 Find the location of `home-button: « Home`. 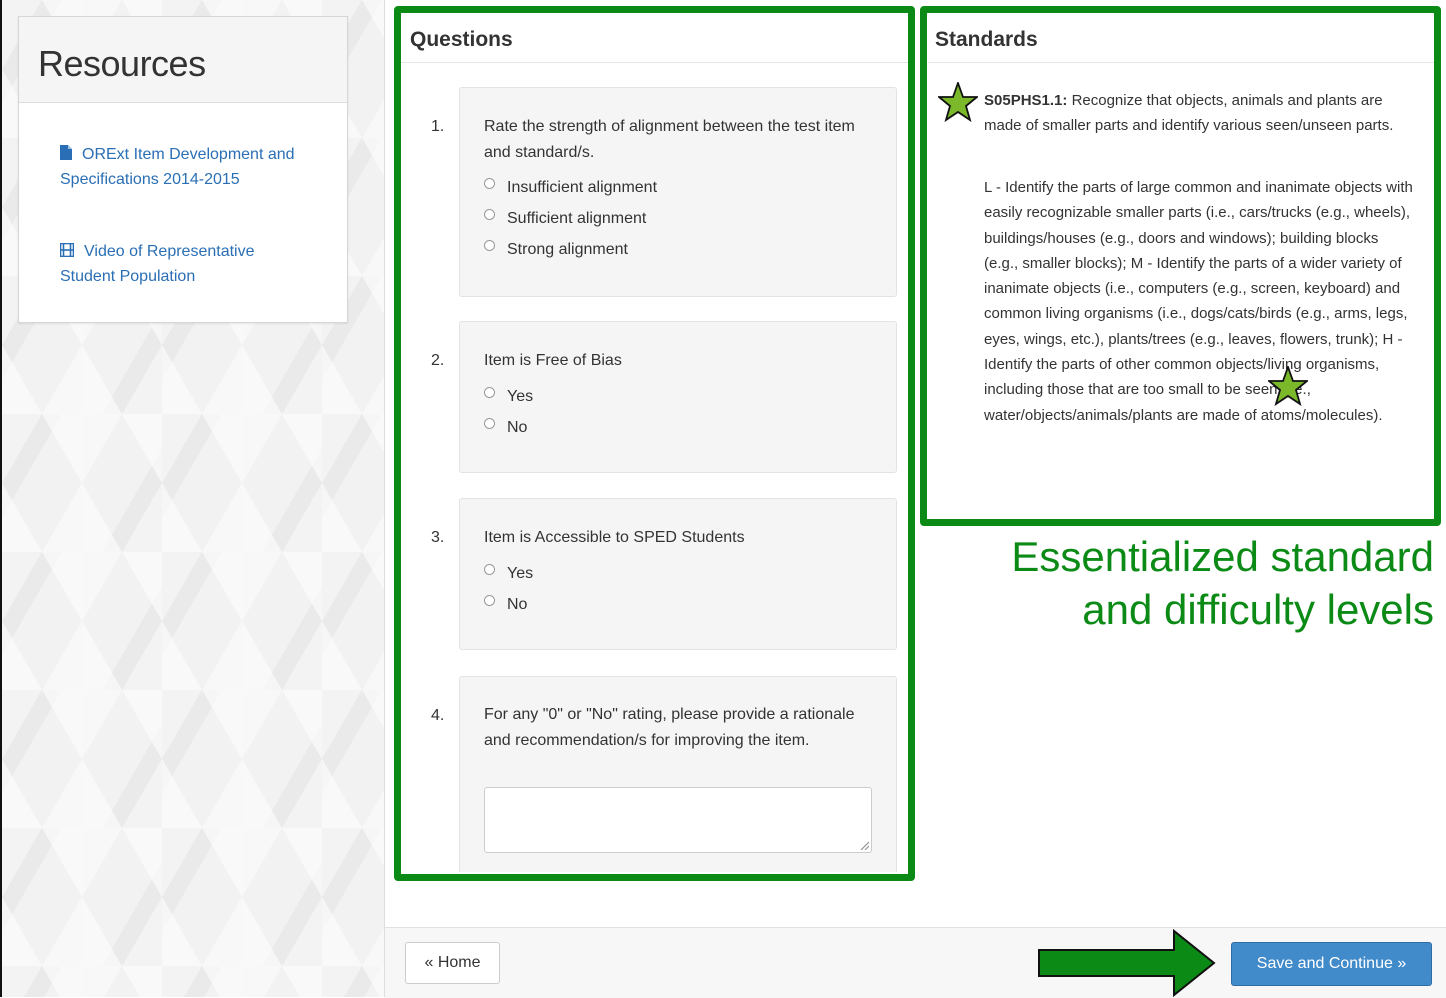

home-button: « Home is located at coordinates (452, 963).